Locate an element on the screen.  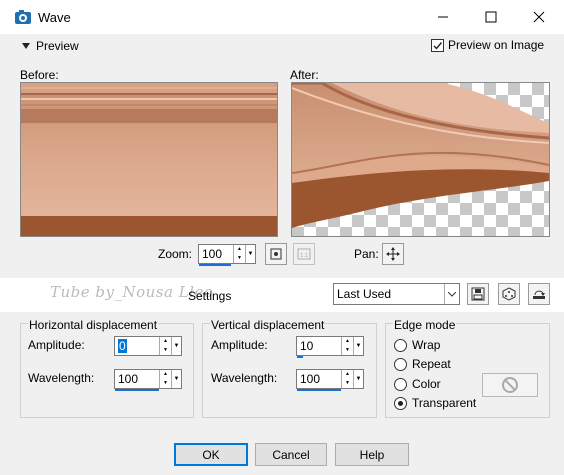
preview-toggle-label: Preview is located at coordinates (57, 46).